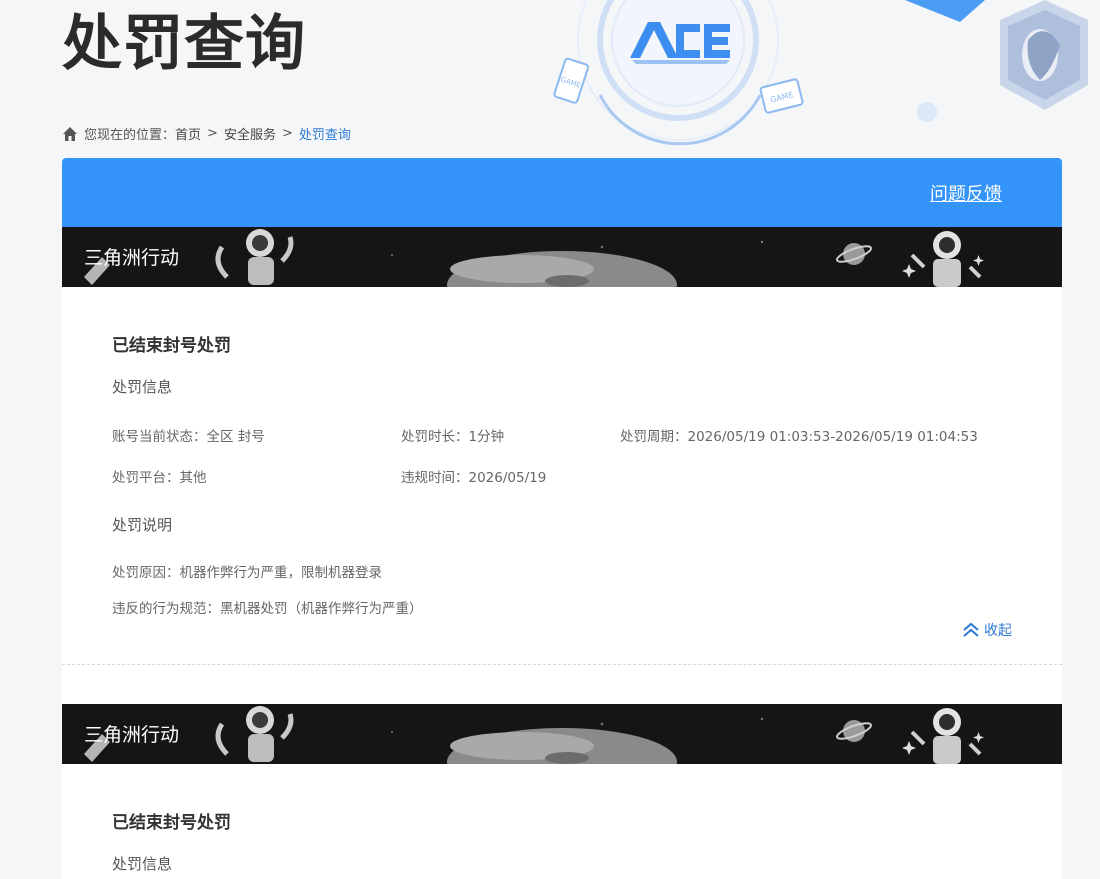 Image resolution: width=1100 pixels, height=879 pixels. I want to click on page-title: 处罚查询, so click(184, 44).